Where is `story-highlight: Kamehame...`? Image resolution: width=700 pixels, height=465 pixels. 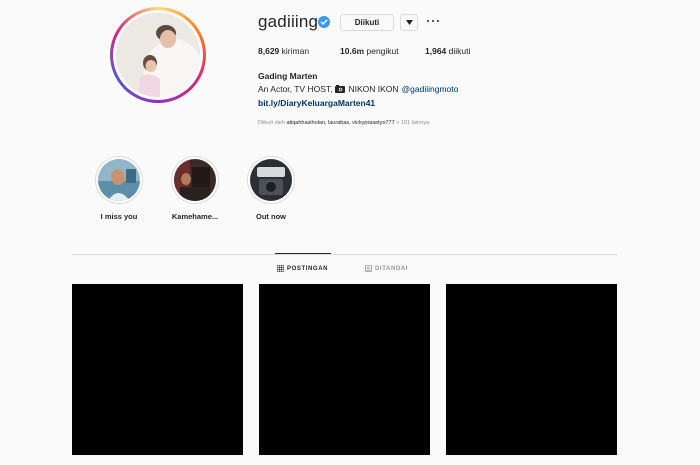 story-highlight: Kamehame... is located at coordinates (195, 188).